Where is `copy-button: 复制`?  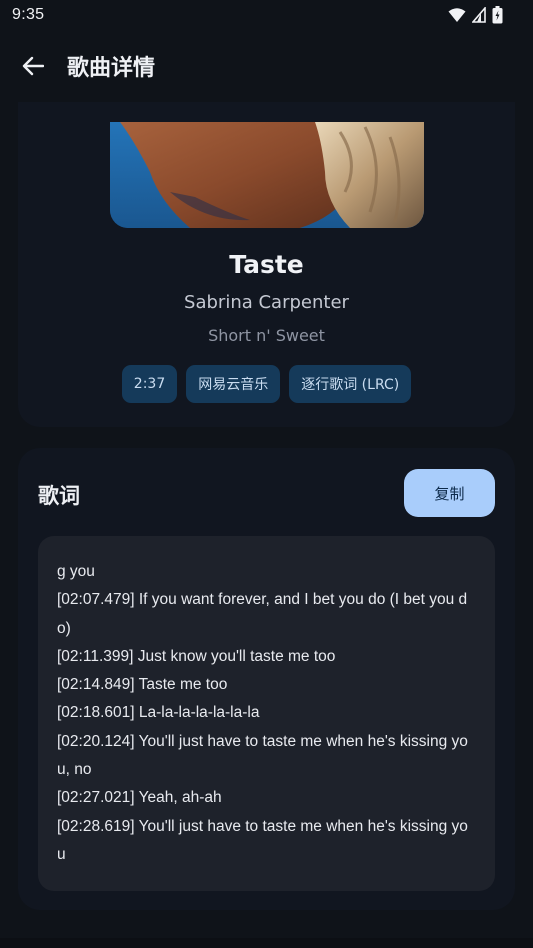 copy-button: 复制 is located at coordinates (449, 493).